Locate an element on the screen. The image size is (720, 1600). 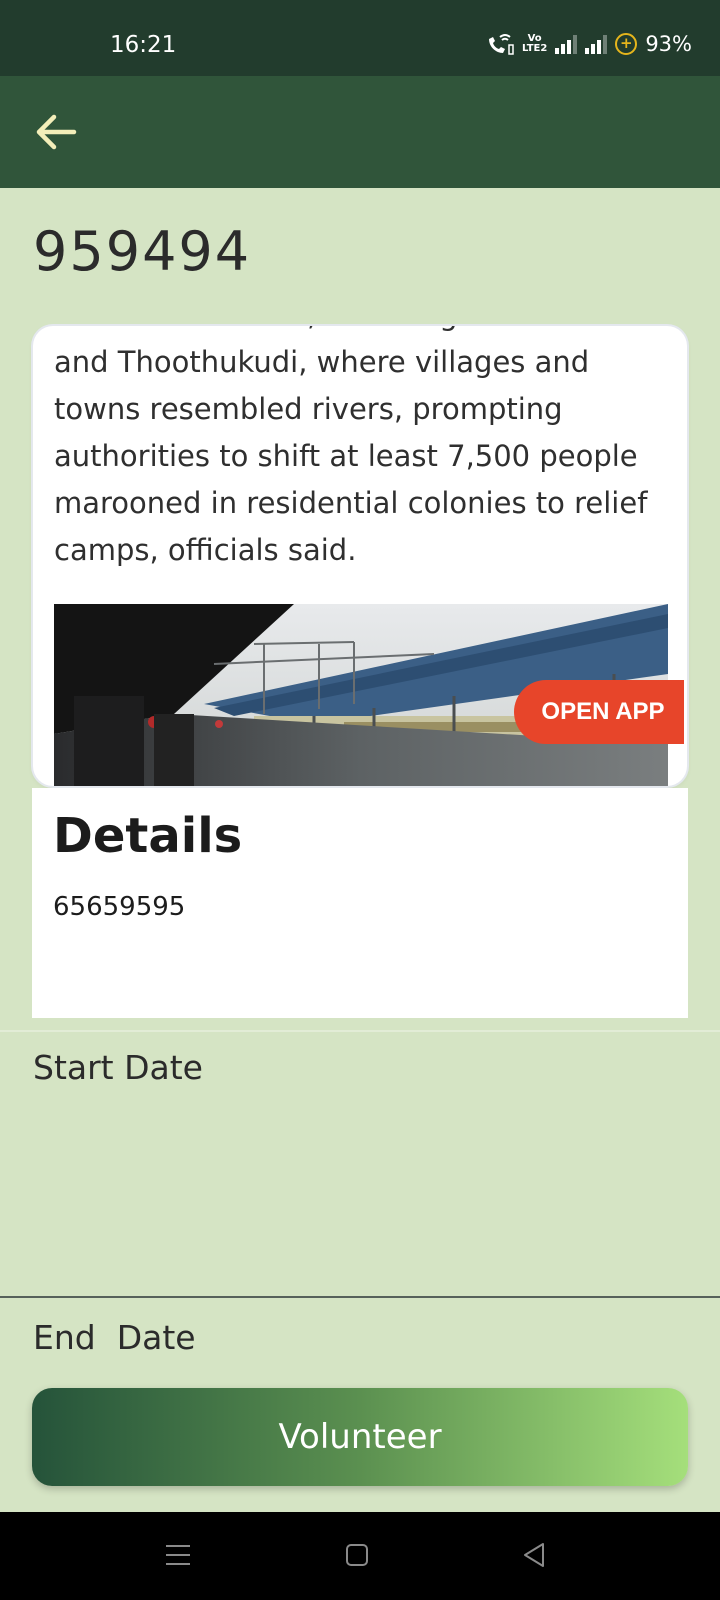
home-icon is located at coordinates (357, 1555).